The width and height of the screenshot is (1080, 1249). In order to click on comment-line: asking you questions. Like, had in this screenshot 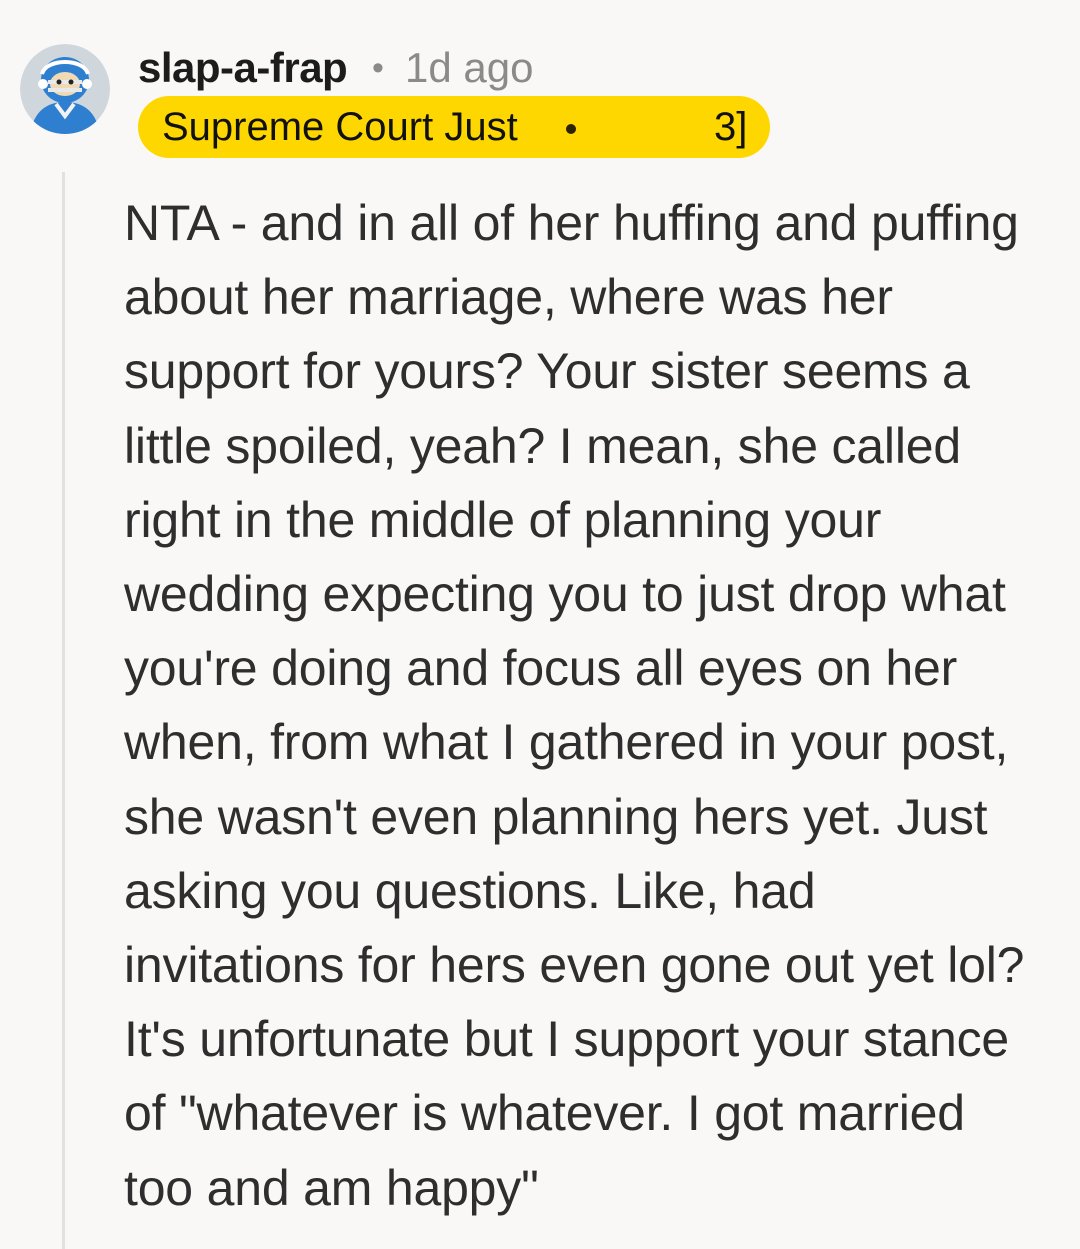, I will do `click(470, 890)`.